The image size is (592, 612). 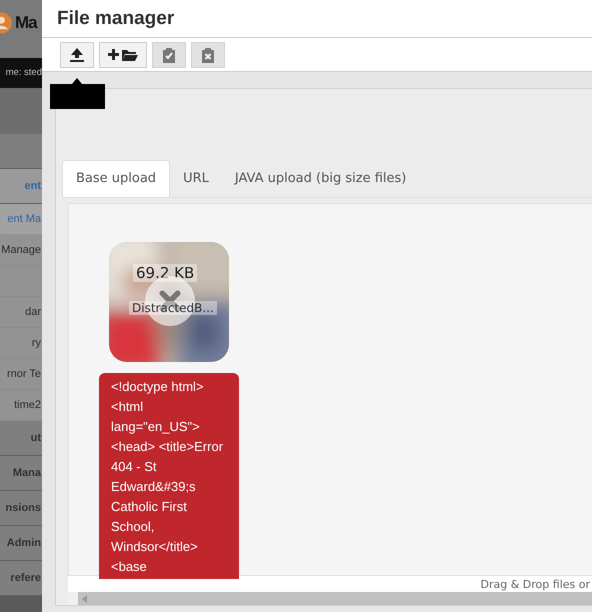 I want to click on add-folder-icon, so click(x=123, y=54).